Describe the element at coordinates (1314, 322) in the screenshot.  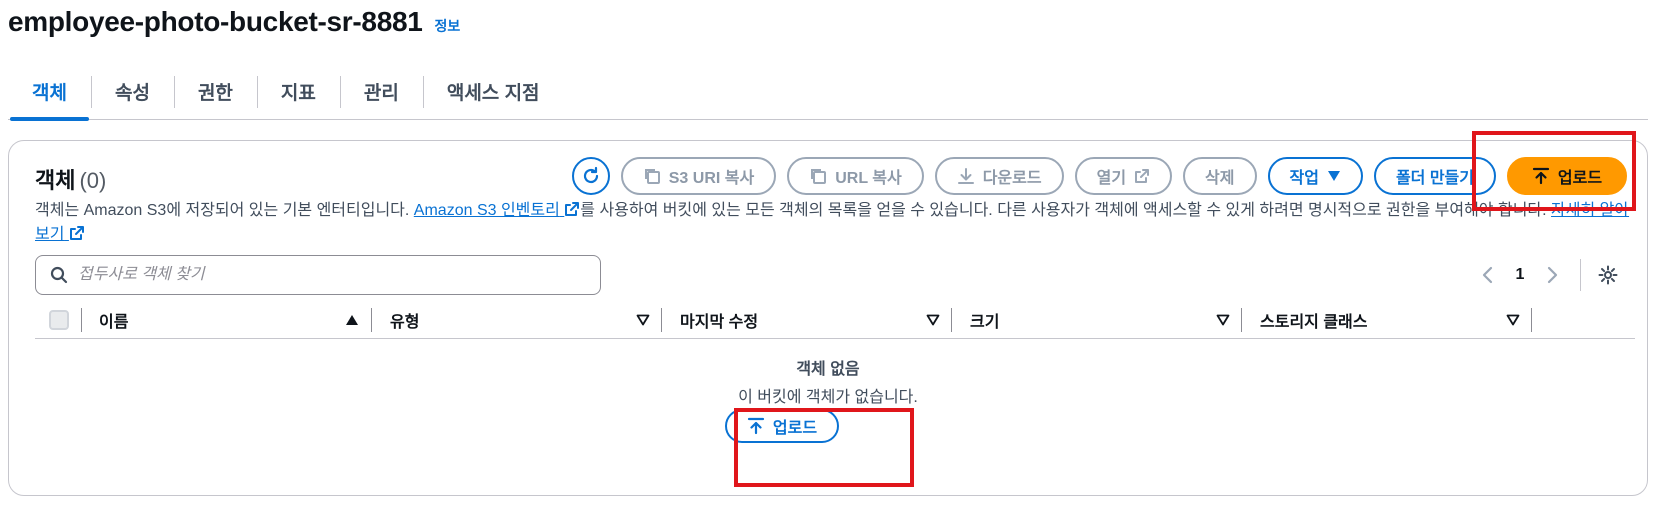
I see `column-storage-class-label: 스토리지 클래스` at that location.